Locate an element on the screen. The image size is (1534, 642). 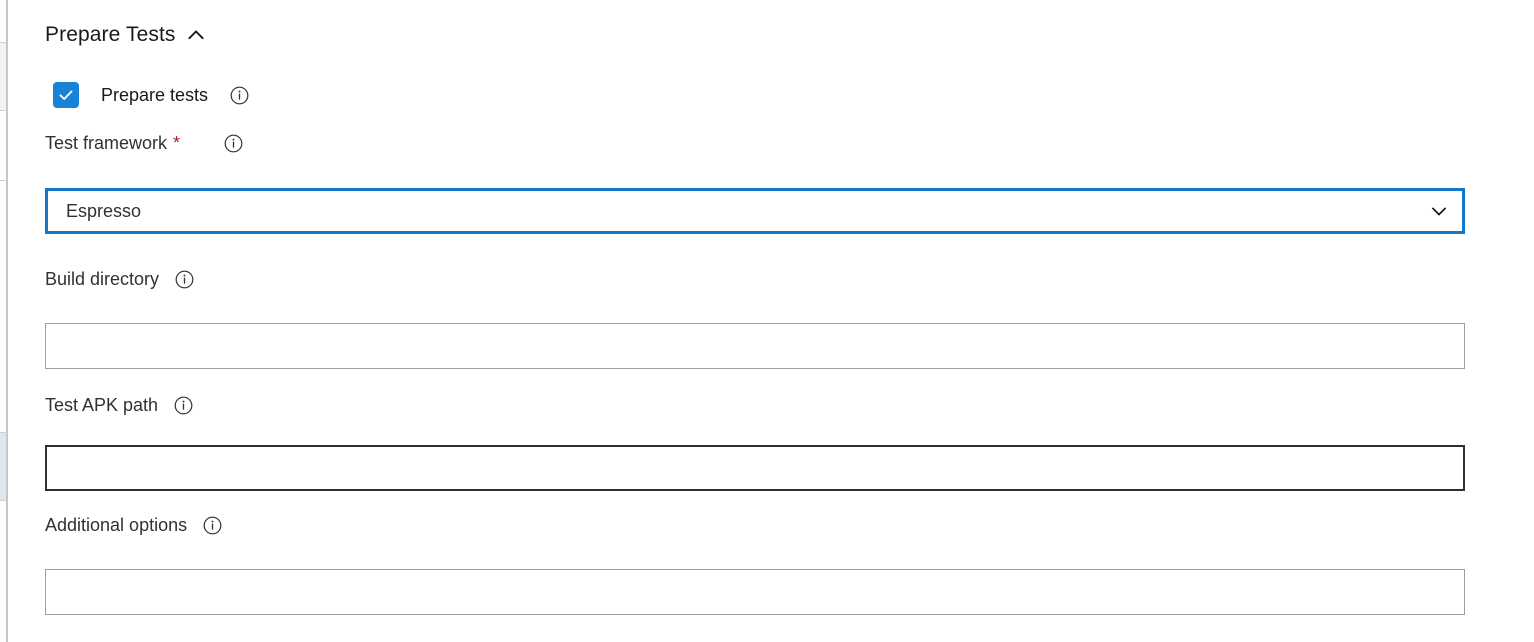
rail-segment-upper is located at coordinates (3, 76).